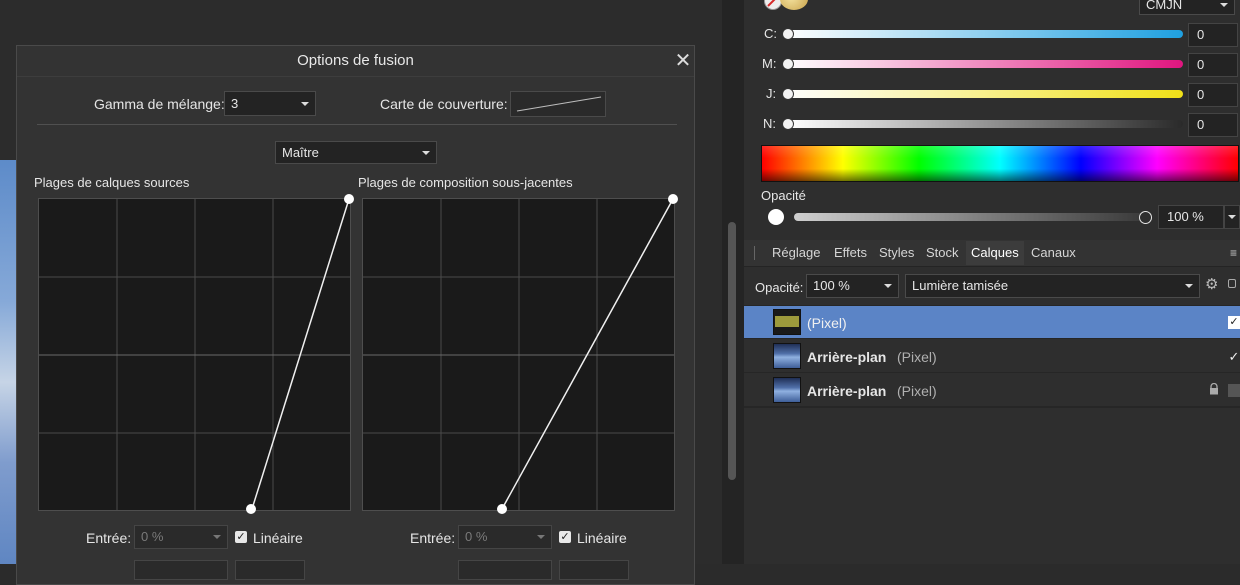  I want to click on underlying-input-field: 0 %, so click(505, 537).